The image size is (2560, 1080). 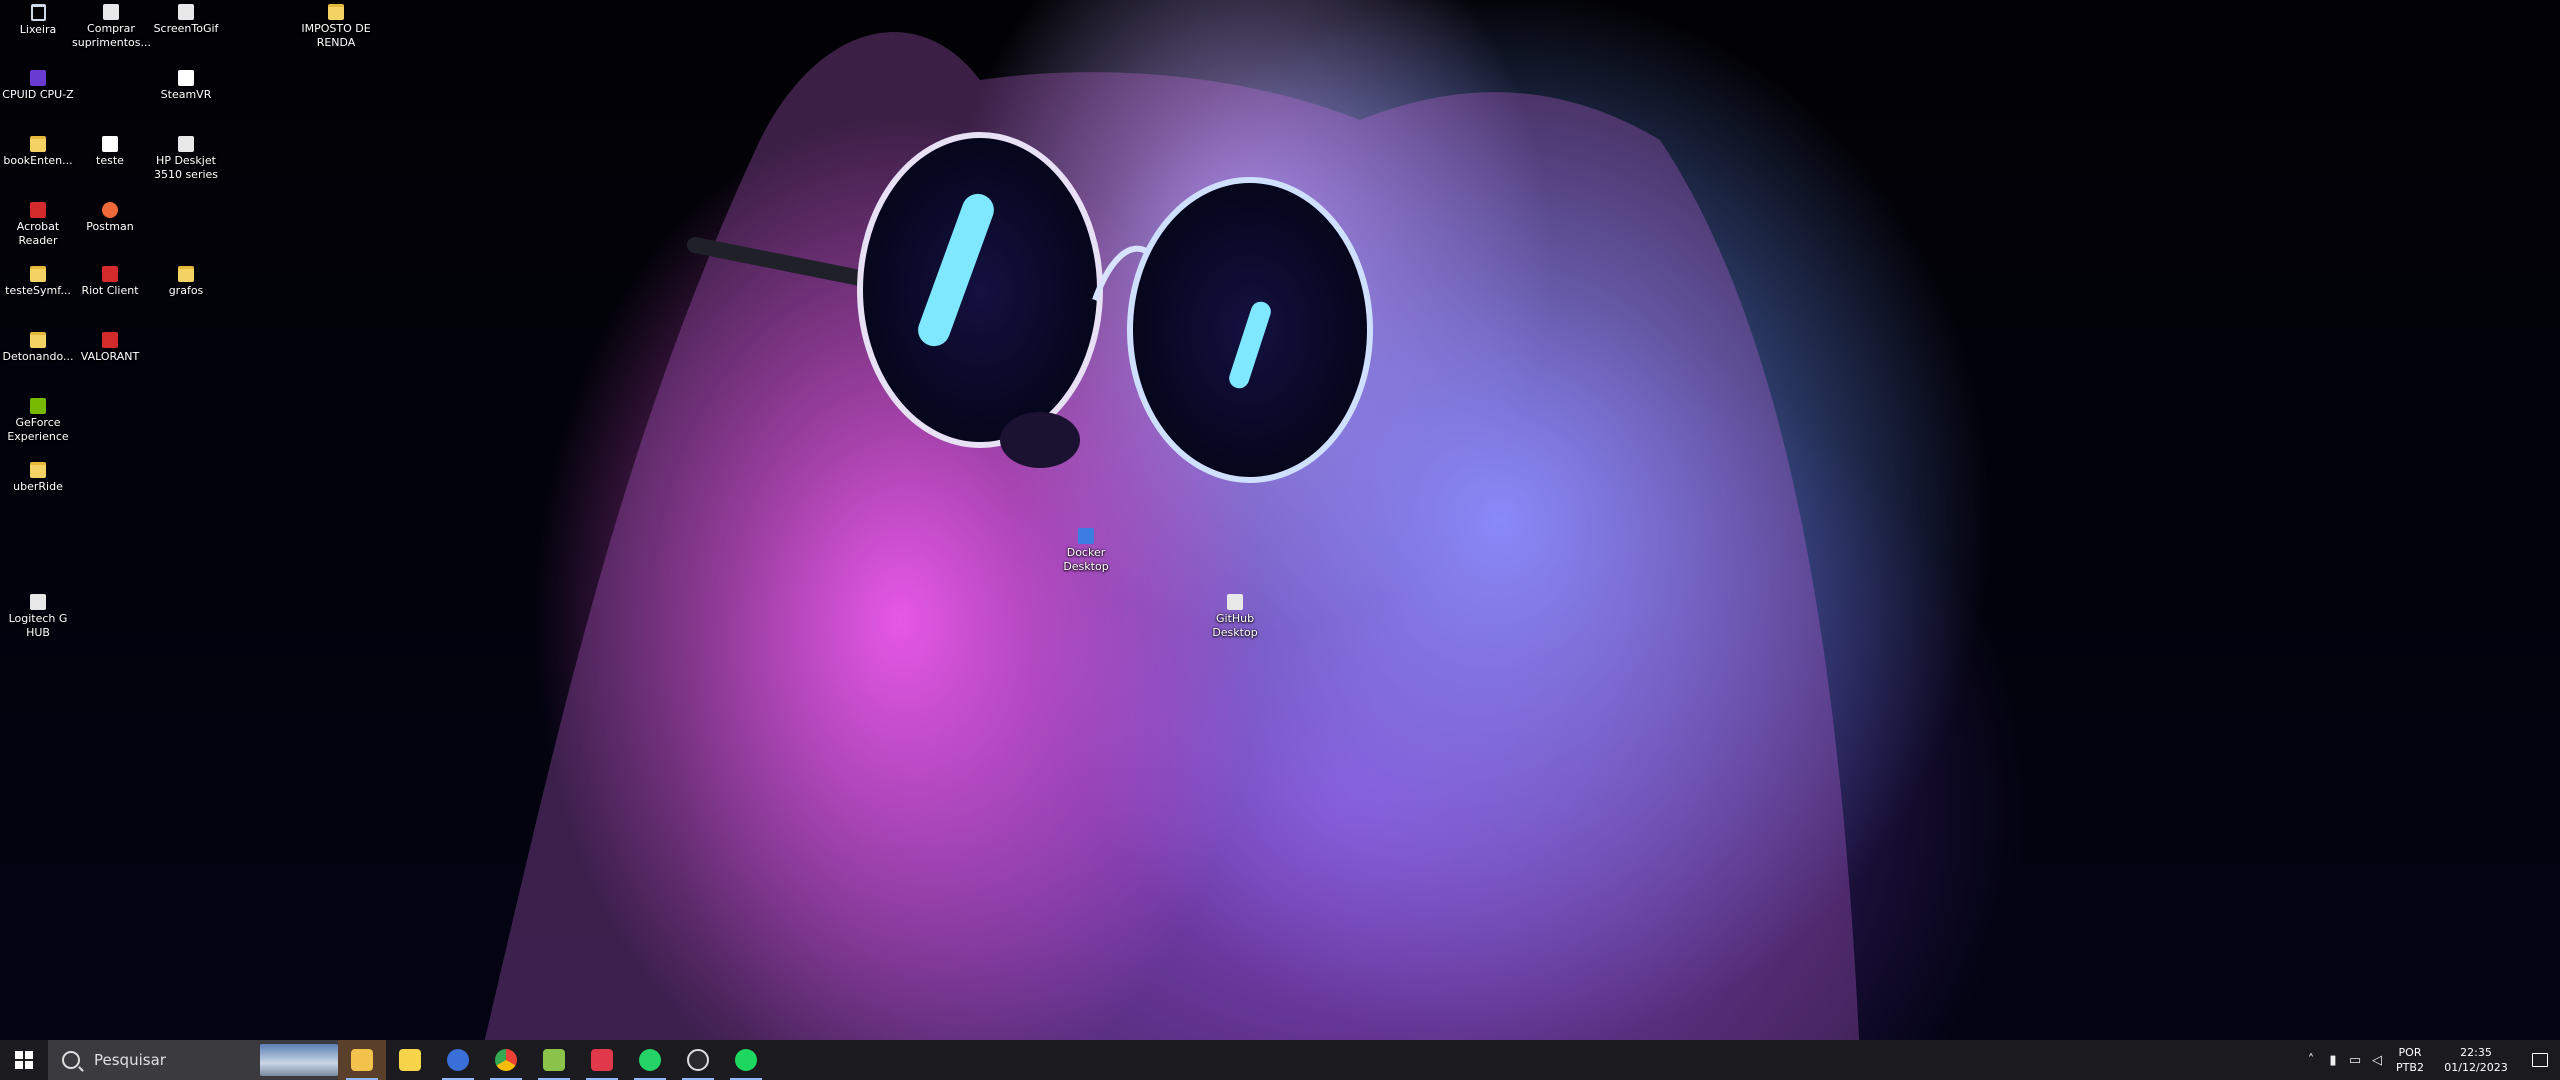 I want to click on desktop-icon-cpuz: CPUID CPU-Z, so click(x=38, y=86).